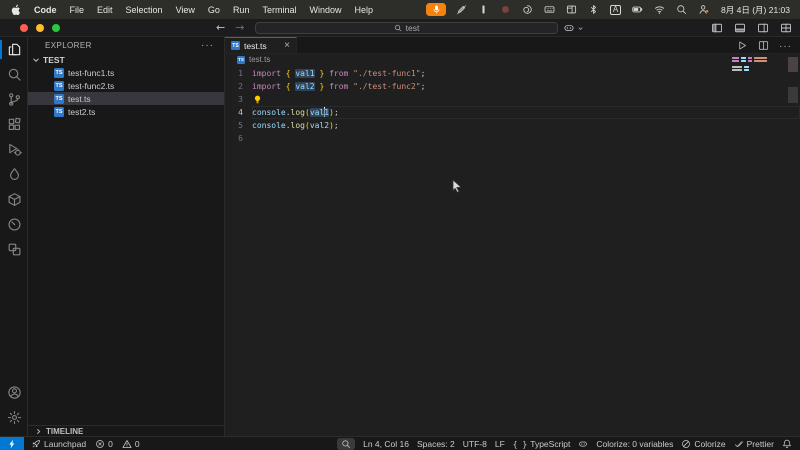 The image size is (800, 450). Describe the element at coordinates (793, 64) in the screenshot. I see `minimap-slider` at that location.